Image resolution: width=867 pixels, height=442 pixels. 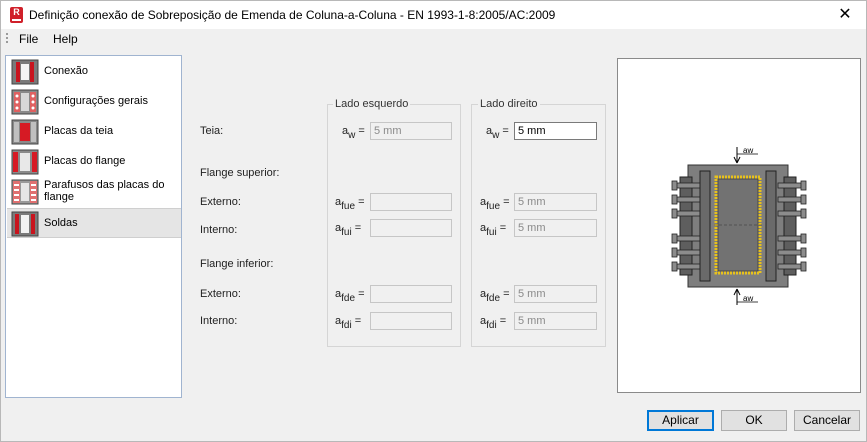 What do you see at coordinates (220, 294) in the screenshot?
I see `externo-inferior-label: Externo:` at bounding box center [220, 294].